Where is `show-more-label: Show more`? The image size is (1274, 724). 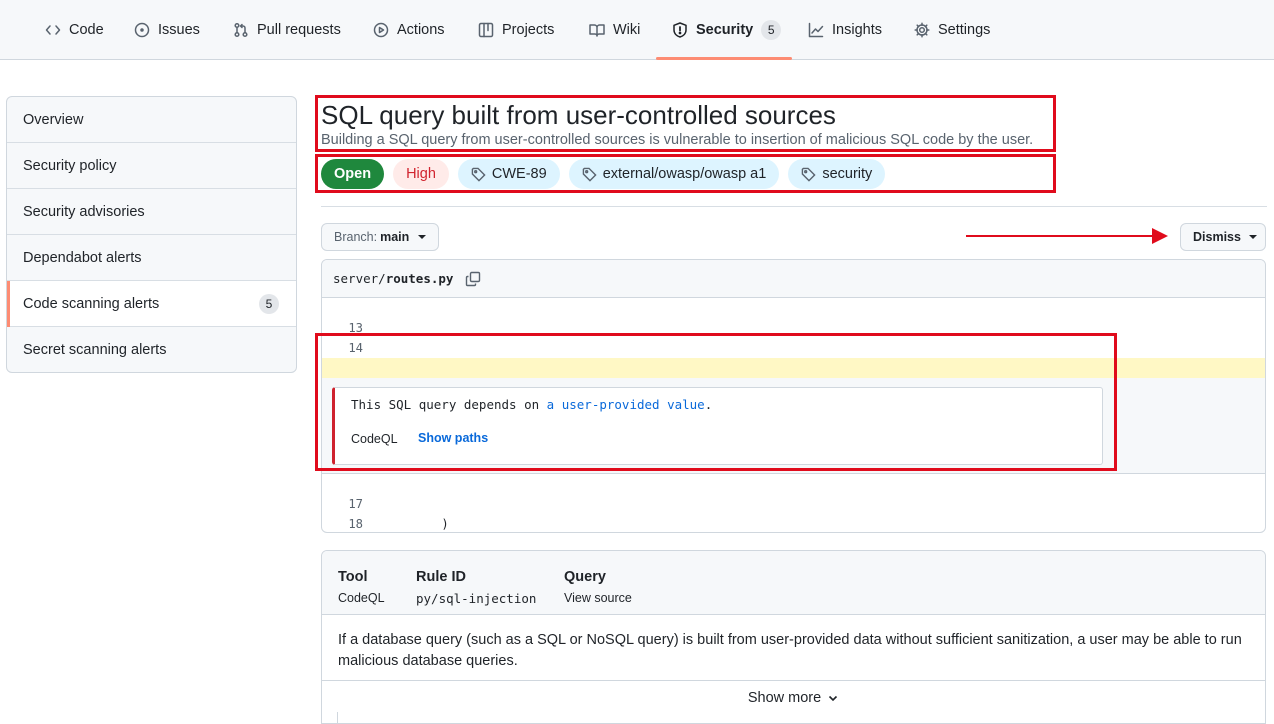 show-more-label: Show more is located at coordinates (784, 698).